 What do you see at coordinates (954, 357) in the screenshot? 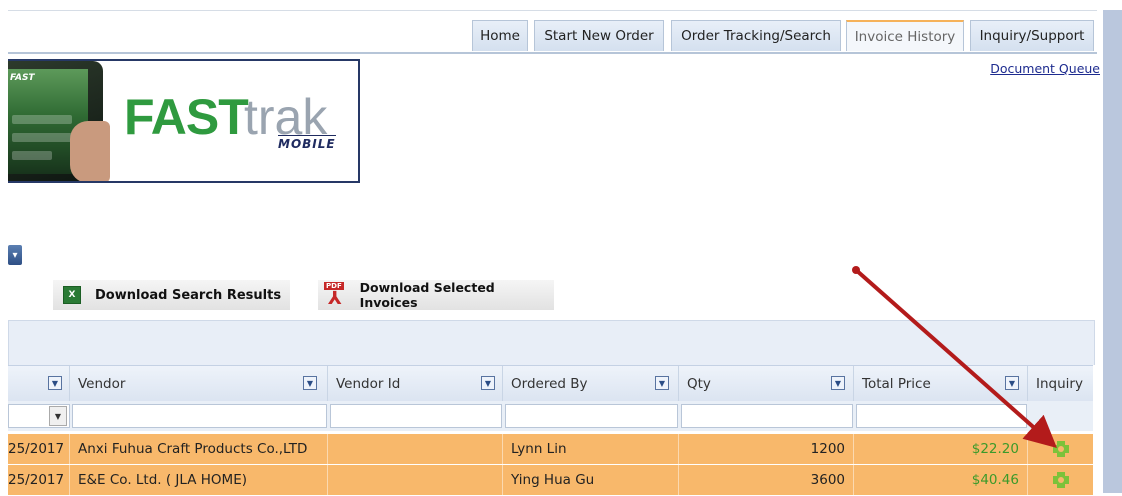
I see `annotation-arrow` at bounding box center [954, 357].